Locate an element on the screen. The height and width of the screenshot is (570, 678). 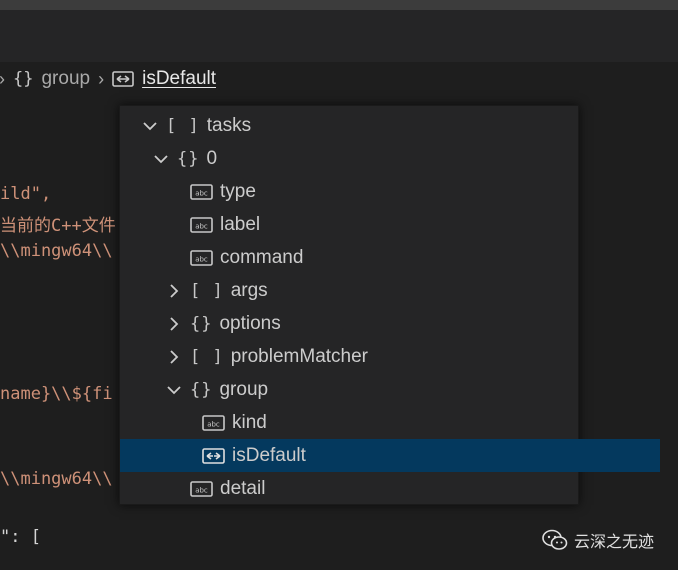
outline-item-label: detail is located at coordinates (243, 488).